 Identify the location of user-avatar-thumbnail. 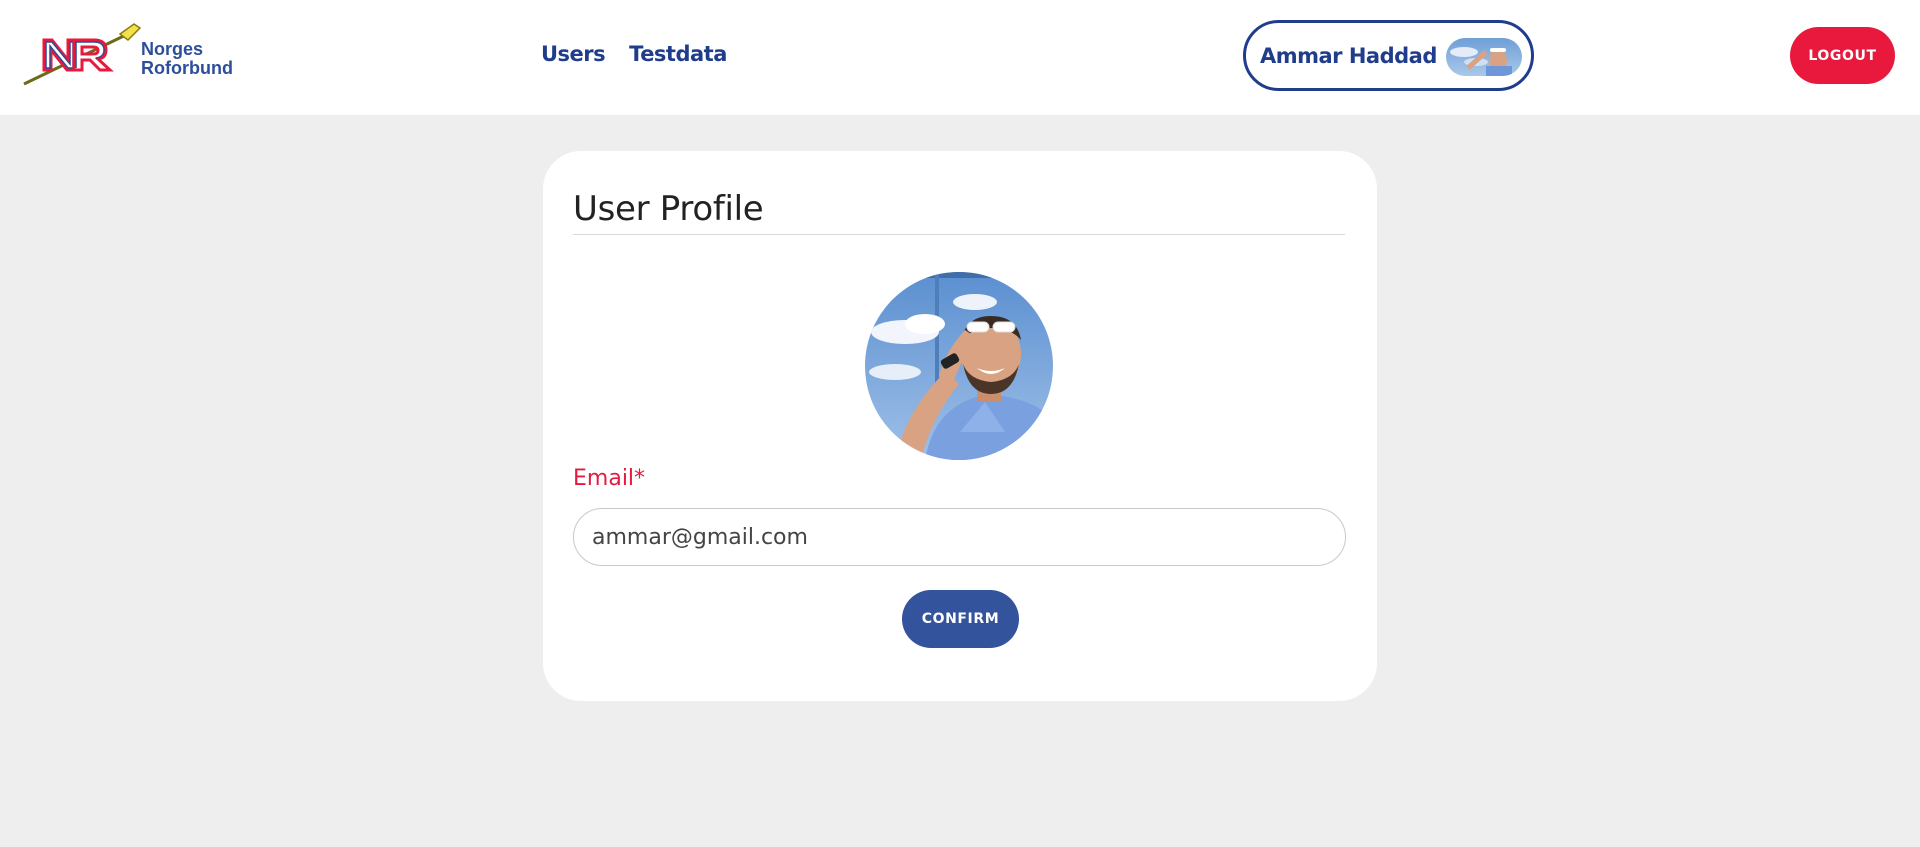
(1484, 57).